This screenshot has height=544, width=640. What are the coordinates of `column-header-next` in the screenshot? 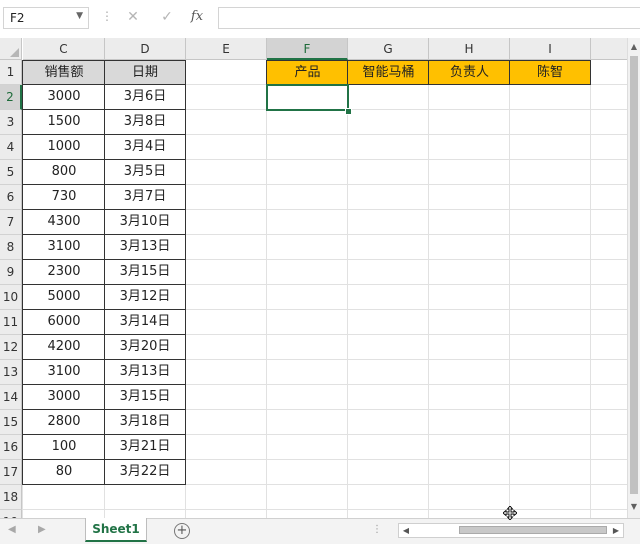 It's located at (609, 49).